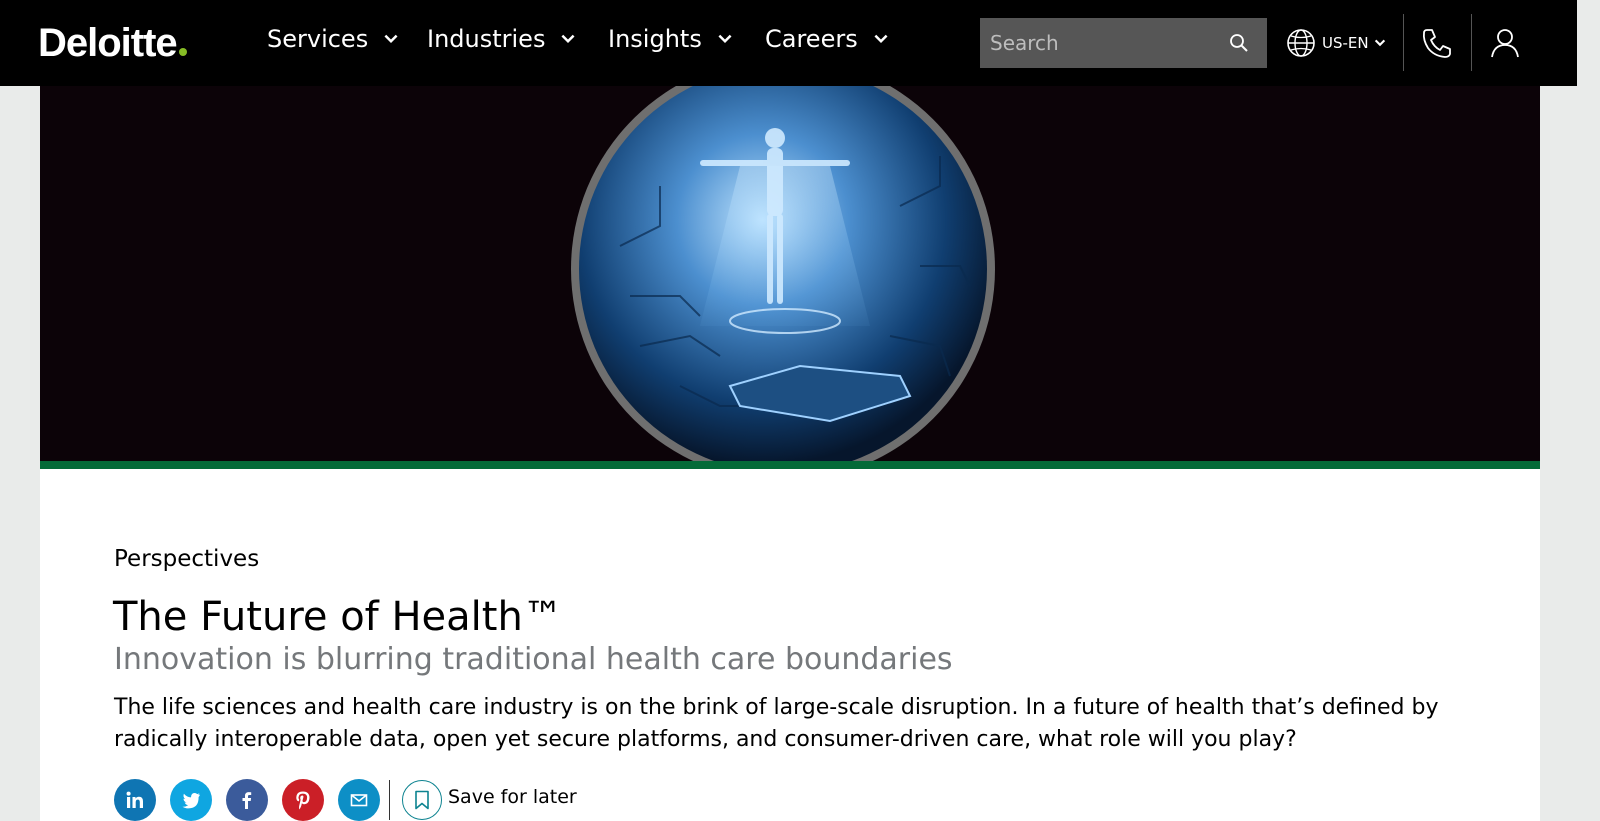 The image size is (1600, 821). Describe the element at coordinates (783, 274) in the screenshot. I see `hero-illustration` at that location.